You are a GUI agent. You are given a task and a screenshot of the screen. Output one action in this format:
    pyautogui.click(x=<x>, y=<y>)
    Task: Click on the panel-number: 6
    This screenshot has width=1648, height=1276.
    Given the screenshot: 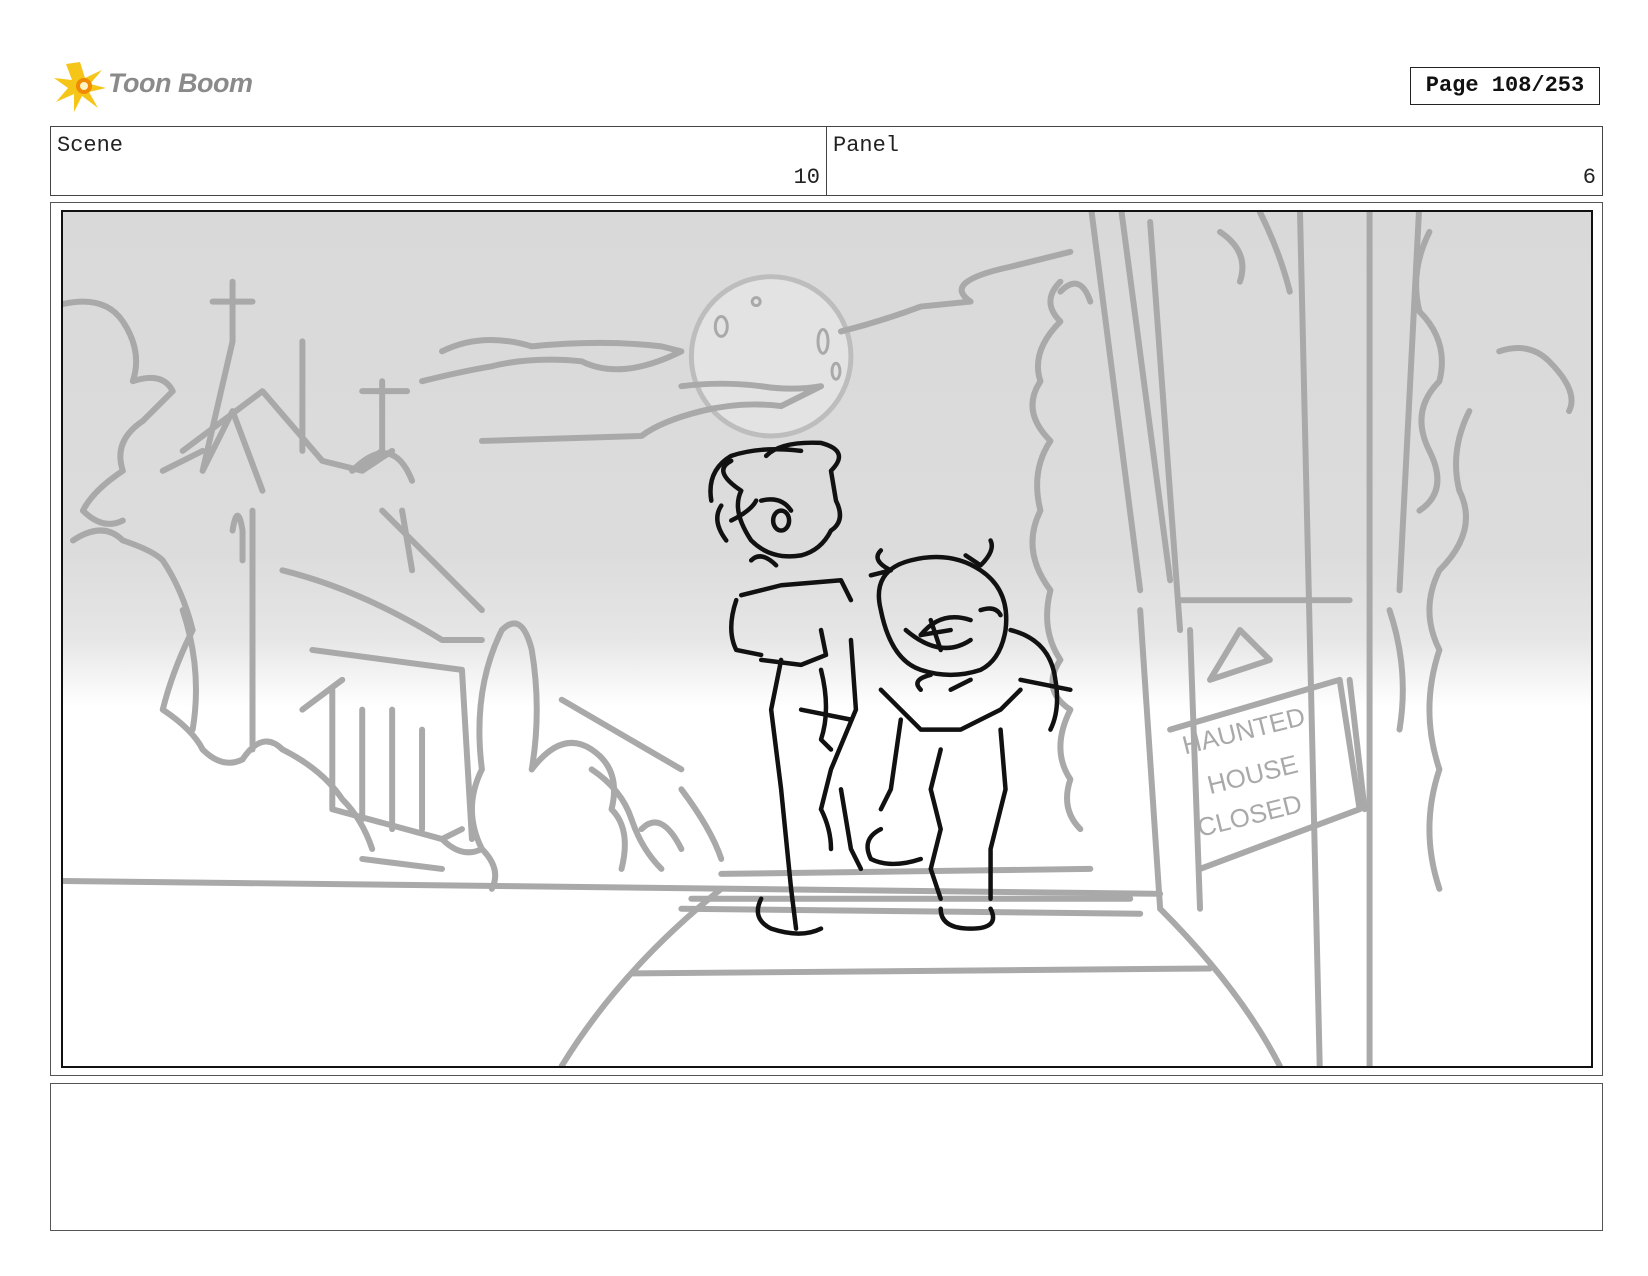 What is the action you would take?
    pyautogui.click(x=1589, y=177)
    